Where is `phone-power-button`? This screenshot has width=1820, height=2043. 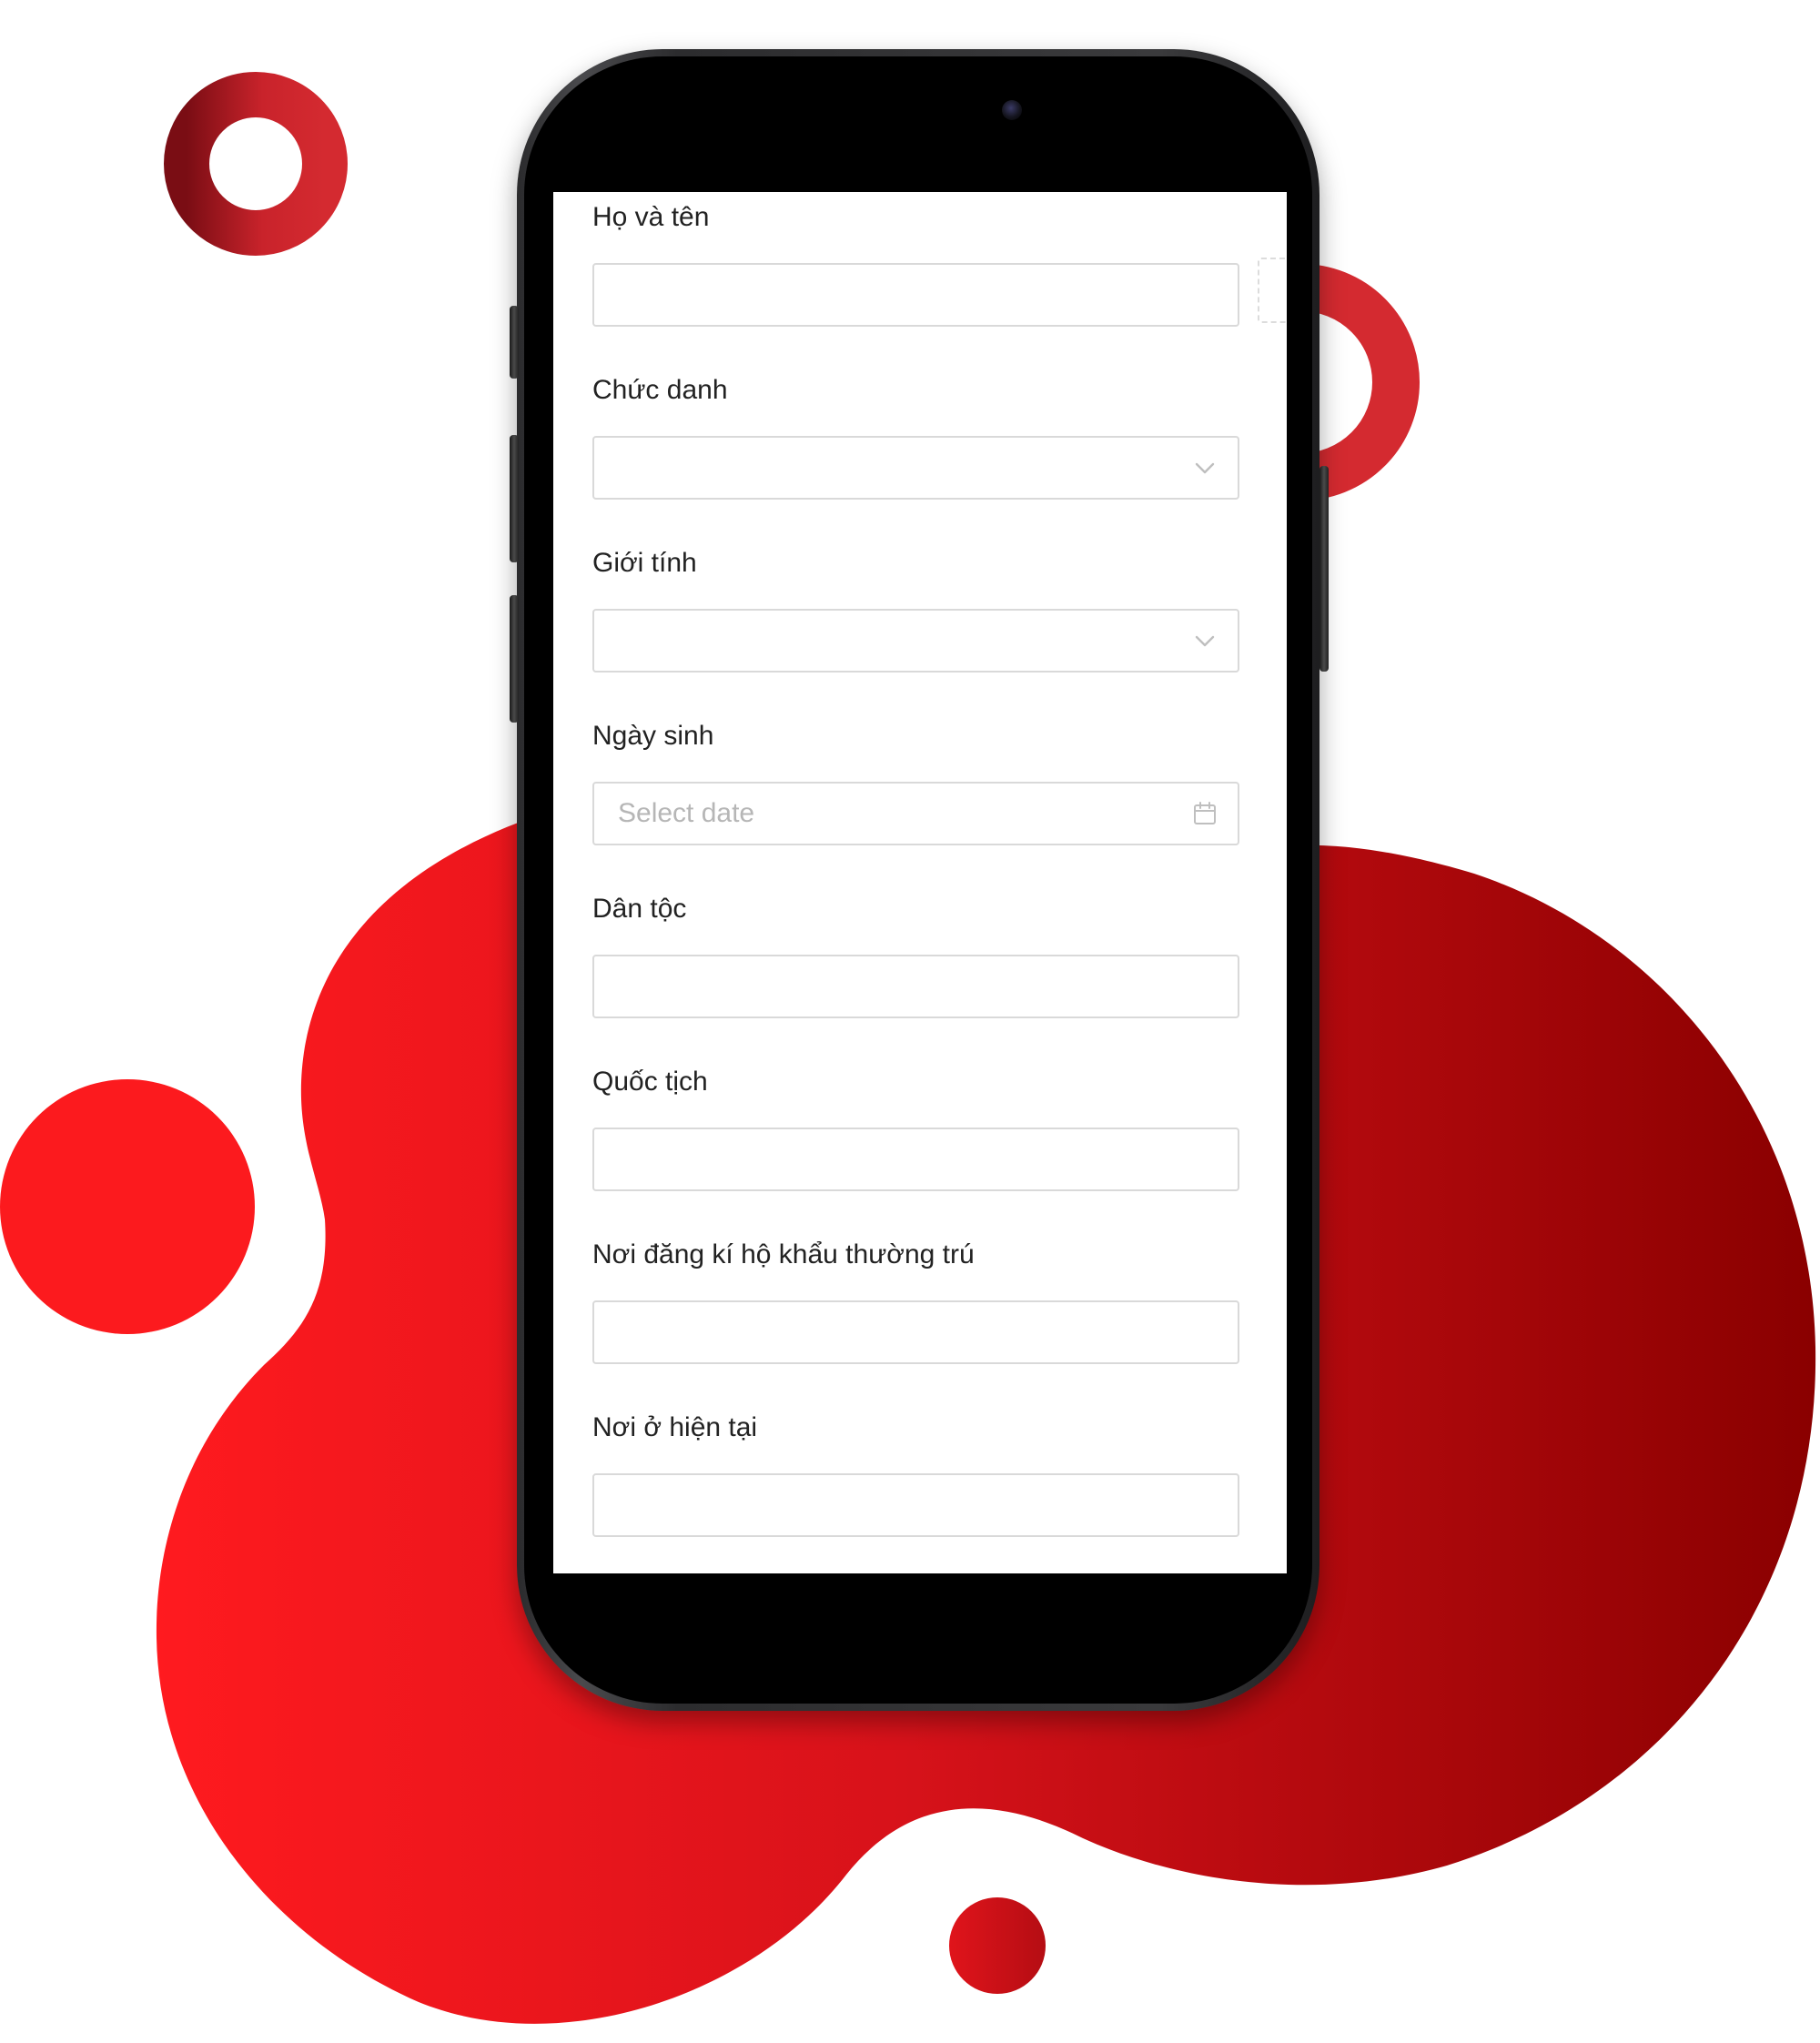 phone-power-button is located at coordinates (1325, 569).